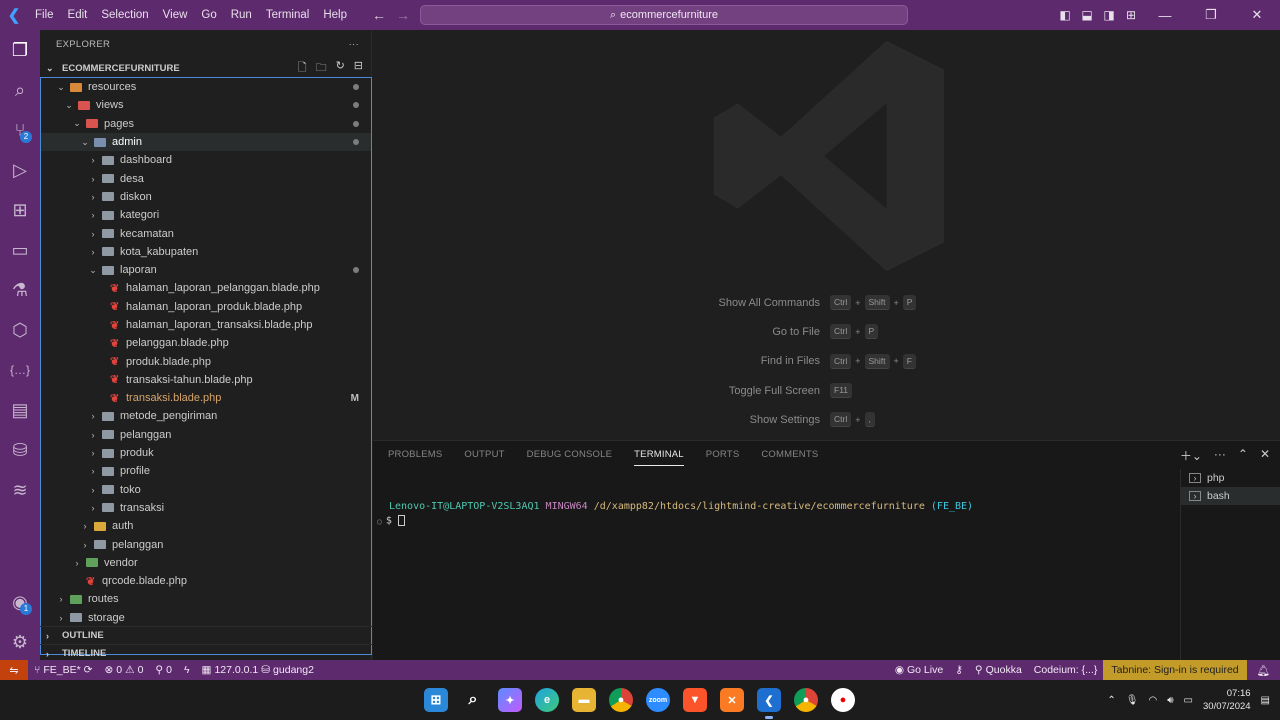  I want to click on tree-file-item: ❦ halaman_laporan_produk.blade.php, so click(206, 307).